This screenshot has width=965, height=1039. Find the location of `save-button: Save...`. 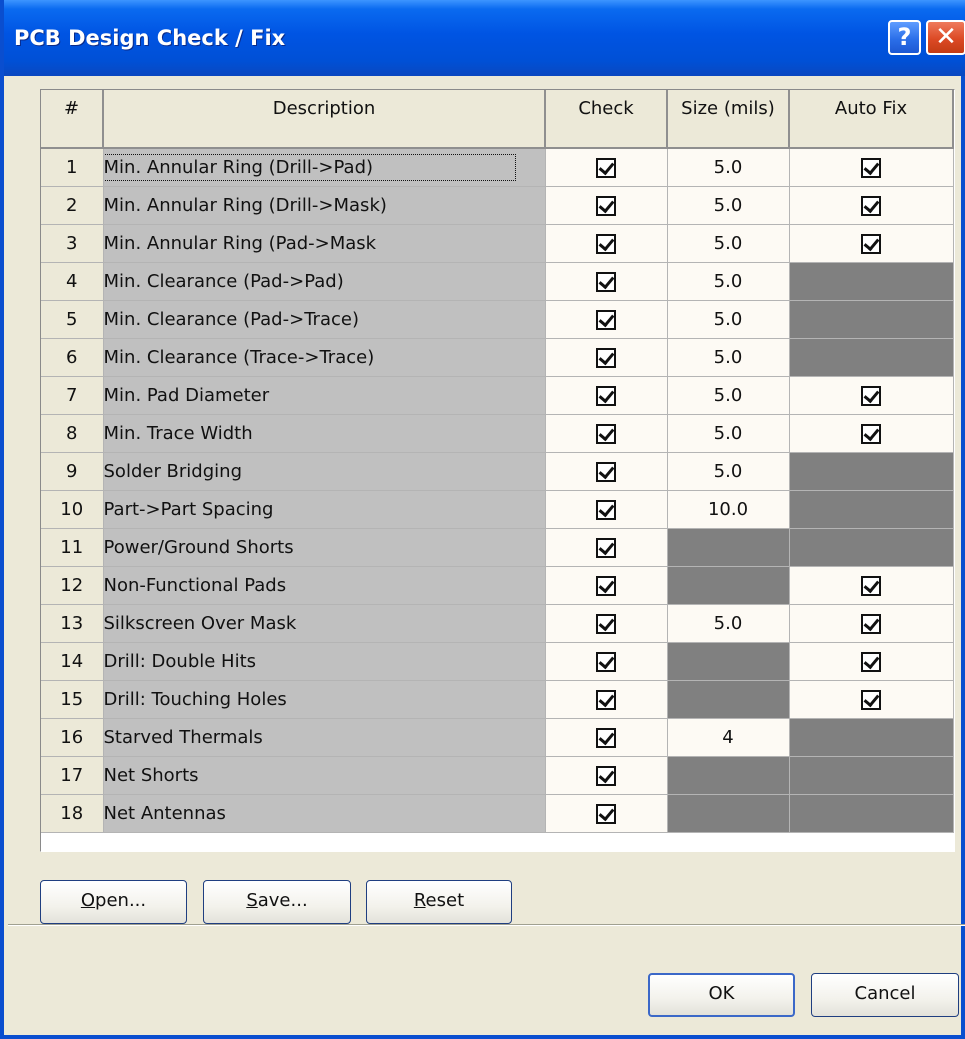

save-button: Save... is located at coordinates (277, 902).